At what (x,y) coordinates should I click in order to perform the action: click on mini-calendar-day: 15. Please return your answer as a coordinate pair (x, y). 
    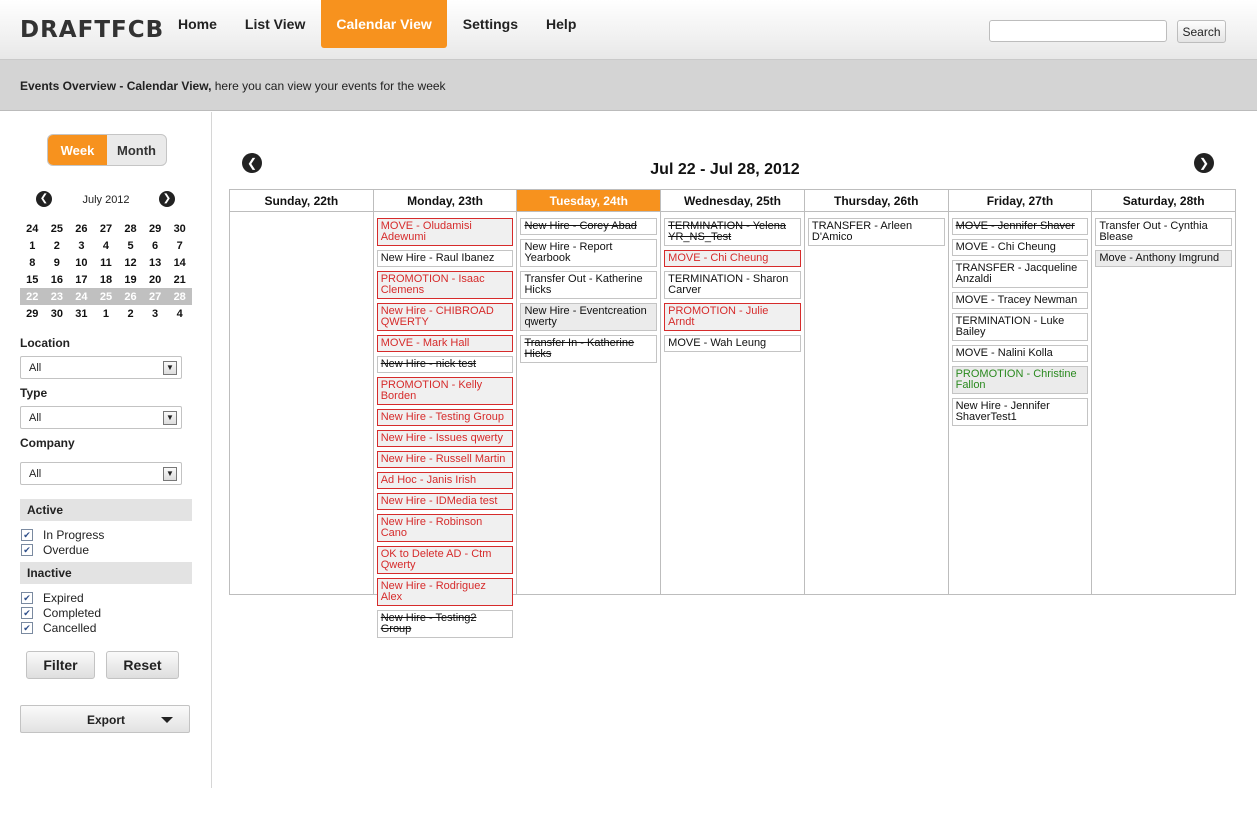
    Looking at the image, I should click on (32, 279).